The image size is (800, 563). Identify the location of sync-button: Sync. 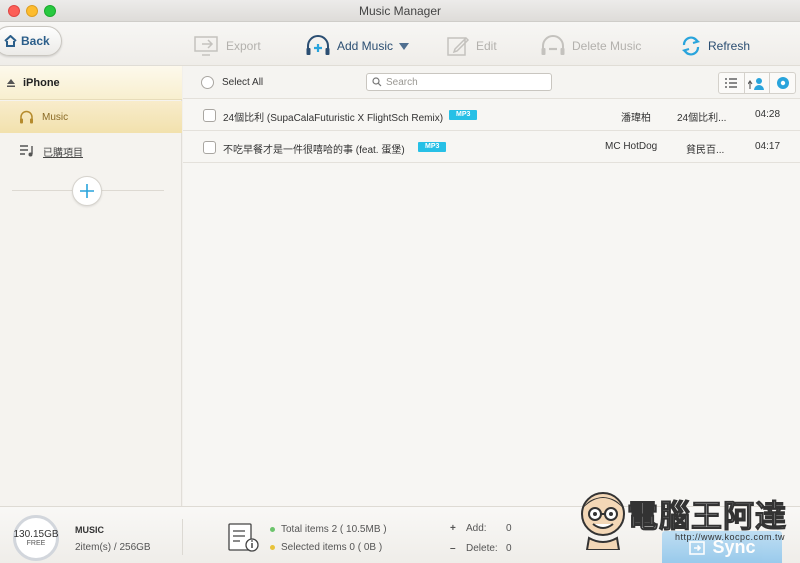
(722, 547).